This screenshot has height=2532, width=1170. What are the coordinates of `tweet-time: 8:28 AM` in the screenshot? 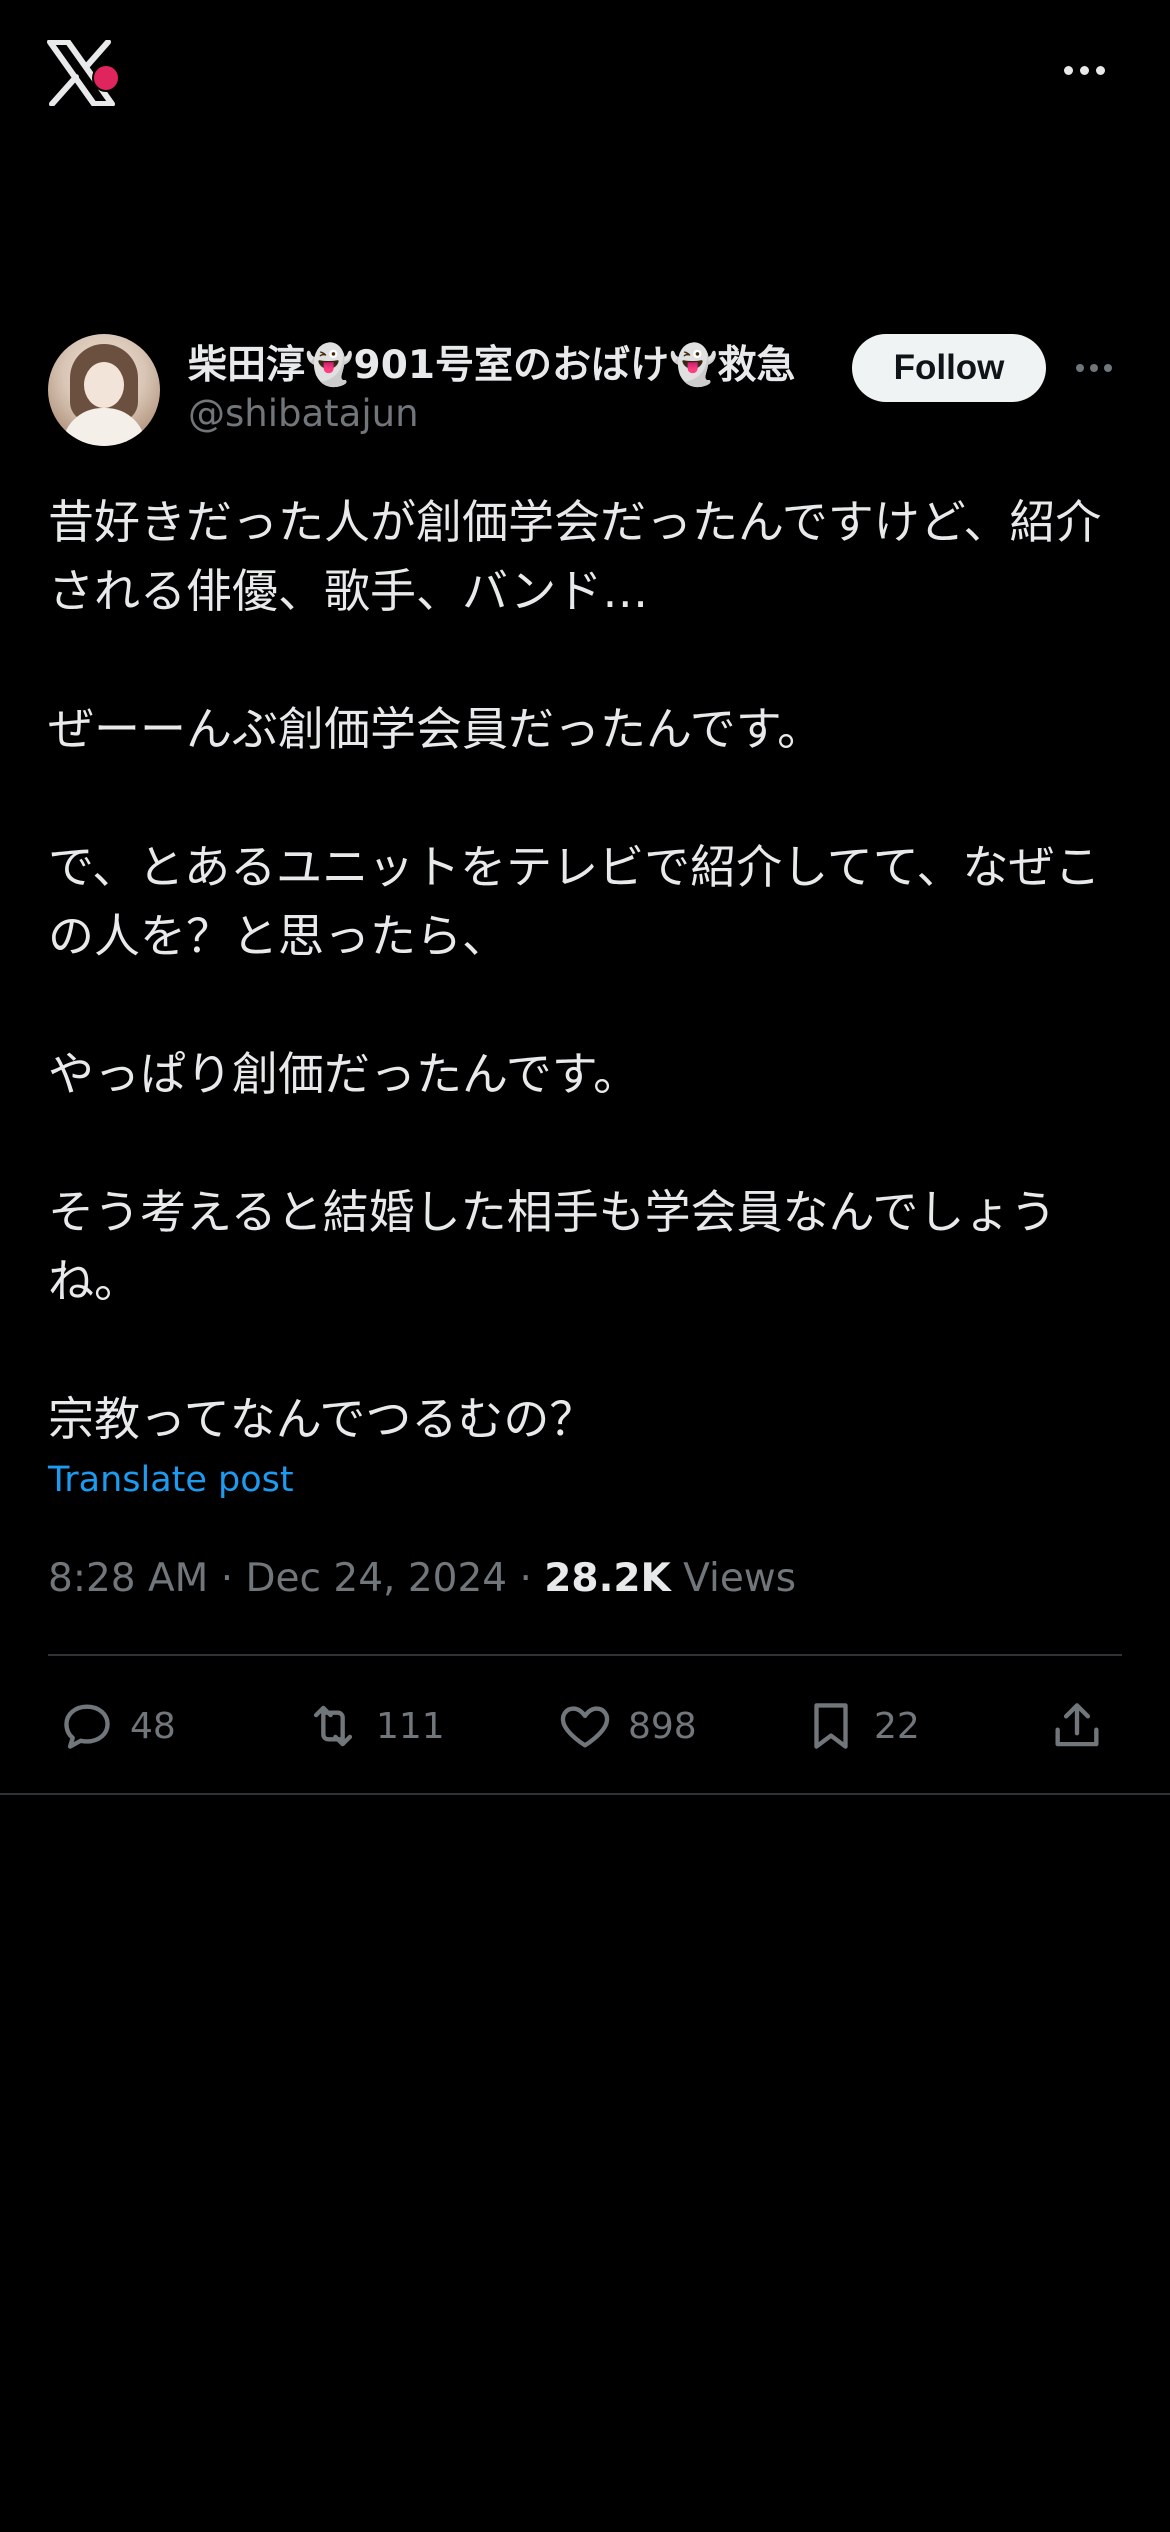 It's located at (128, 1578).